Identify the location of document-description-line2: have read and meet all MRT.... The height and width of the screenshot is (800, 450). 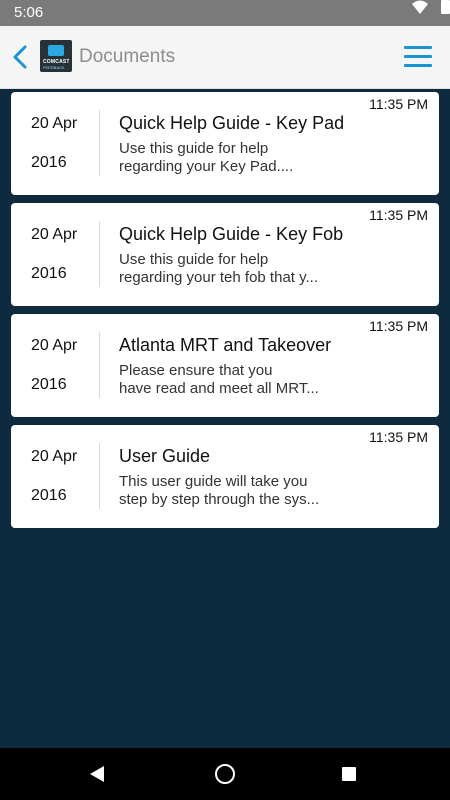
(219, 388).